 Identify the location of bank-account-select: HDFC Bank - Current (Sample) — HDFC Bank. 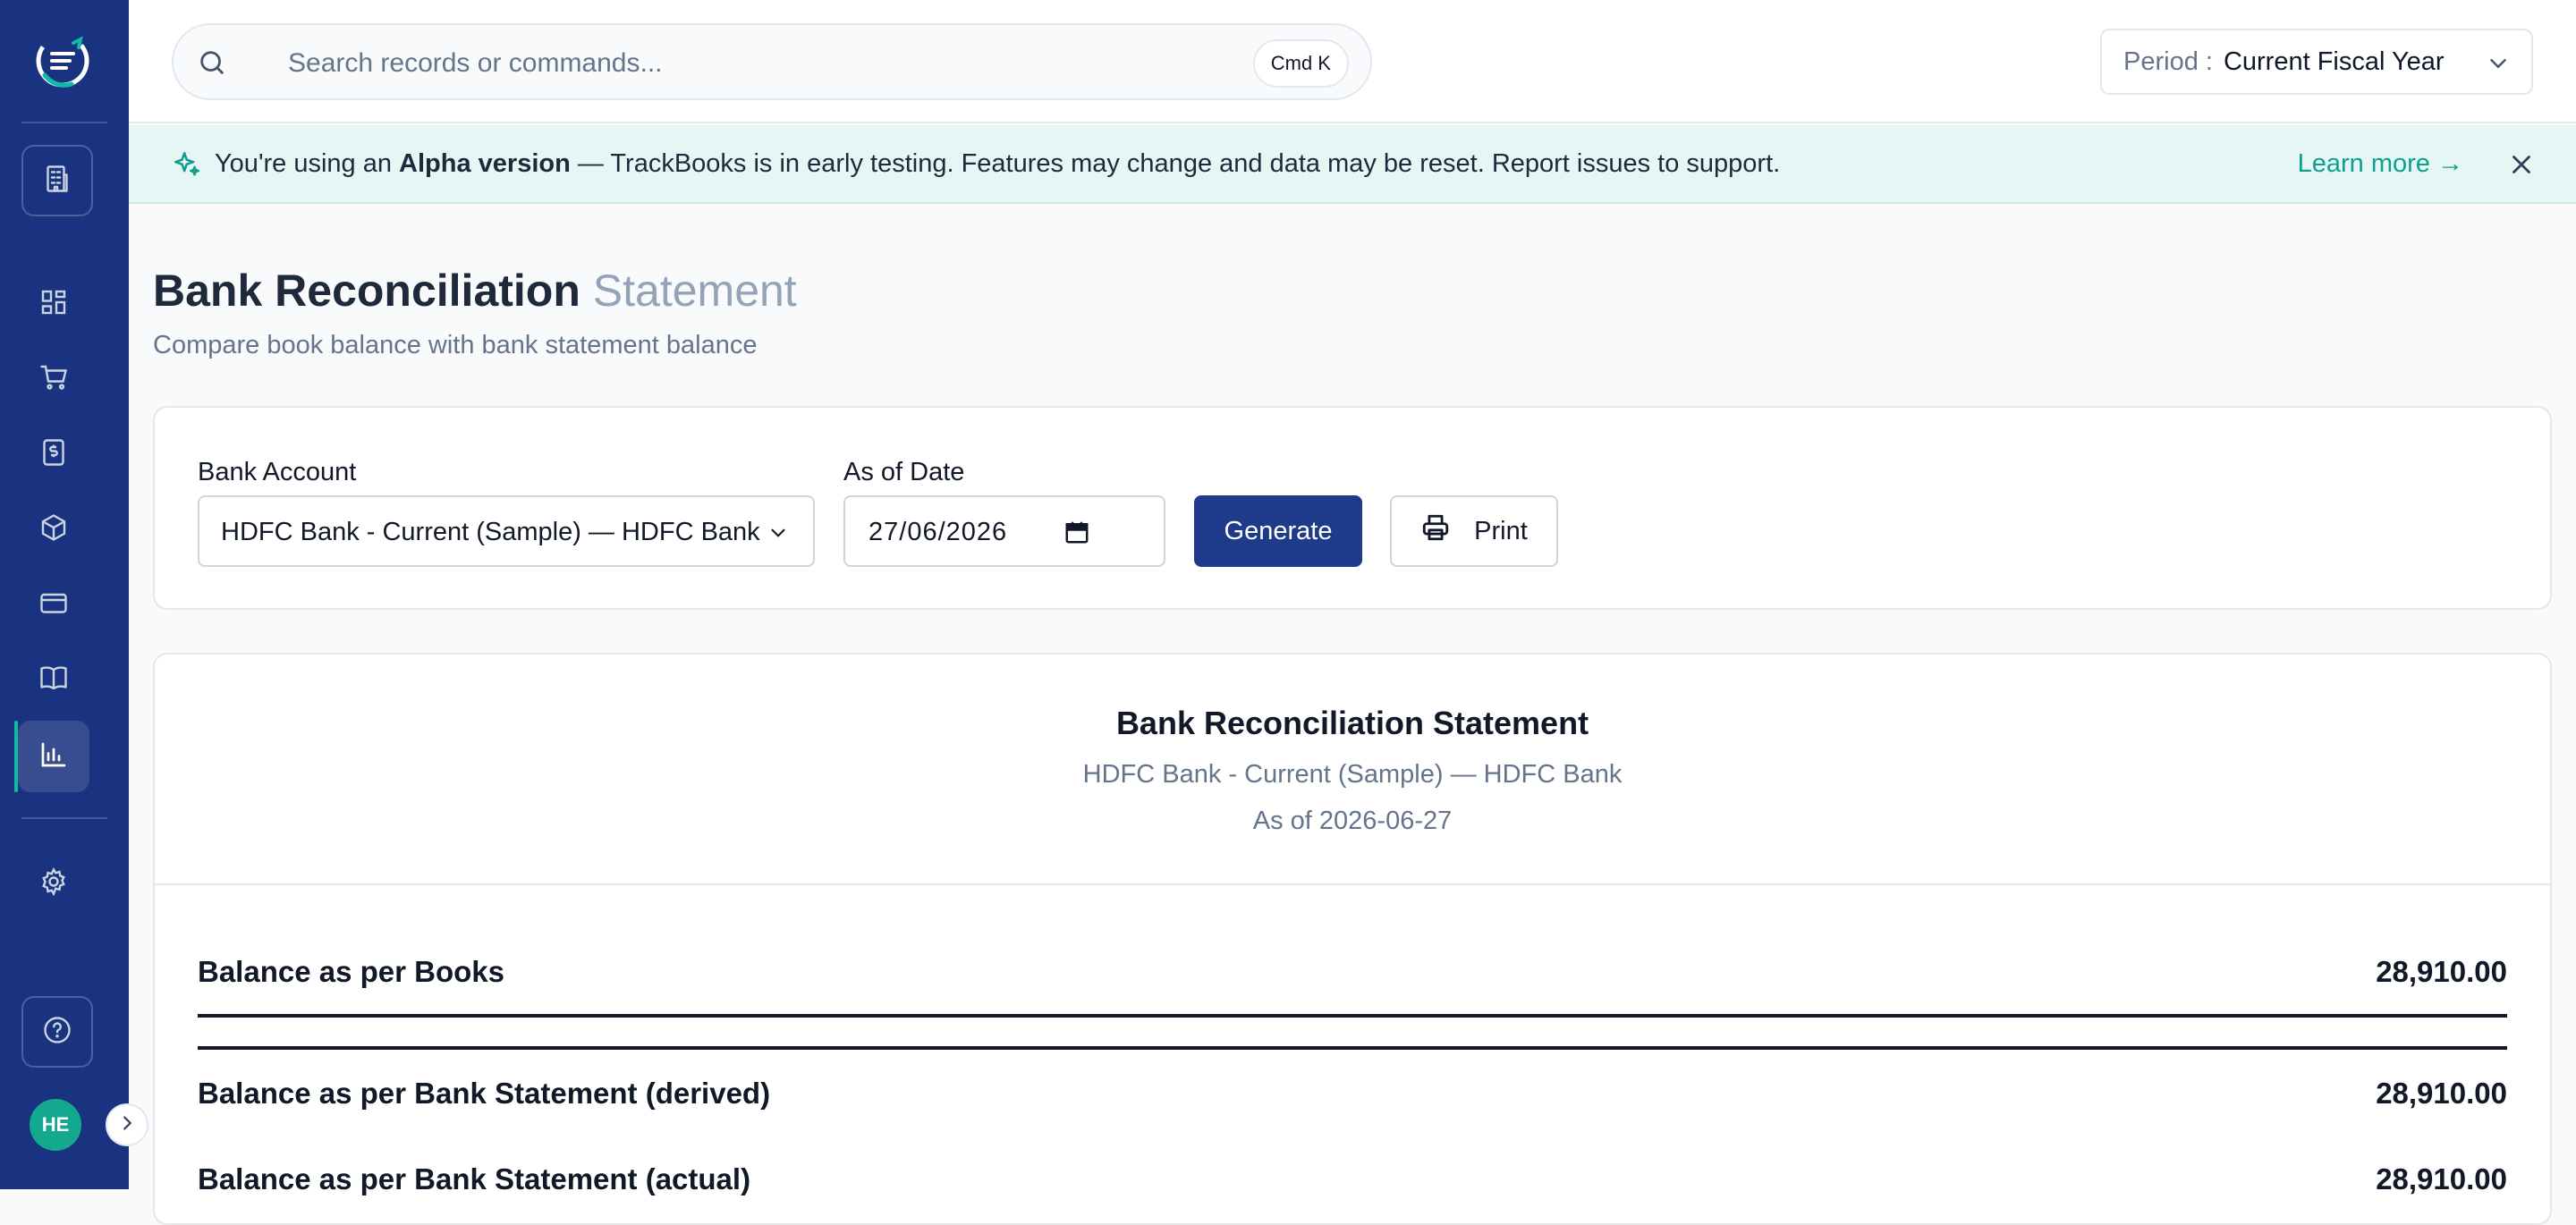
(506, 531).